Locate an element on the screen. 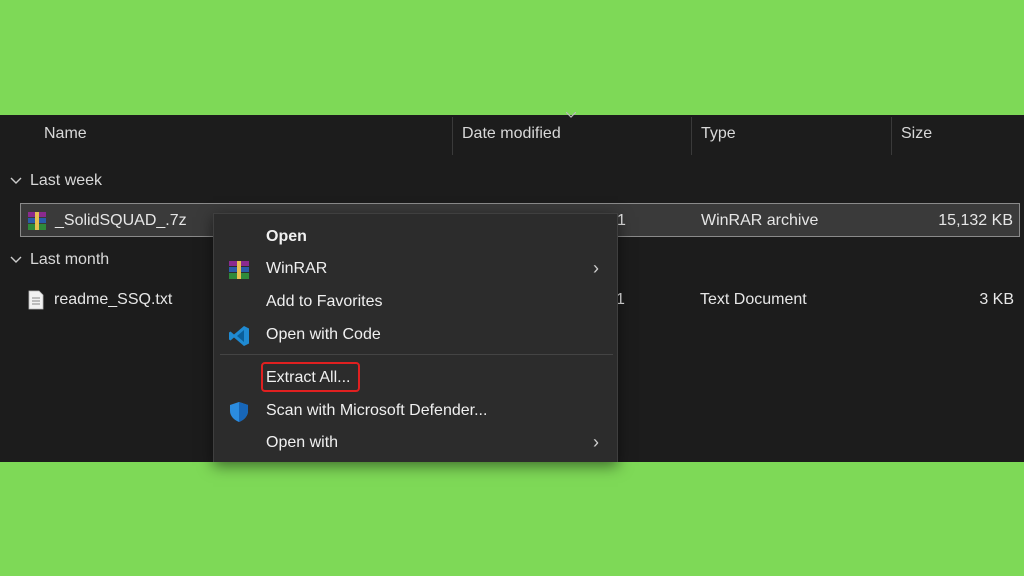  menu-item-open-with: Open with › is located at coordinates (415, 443).